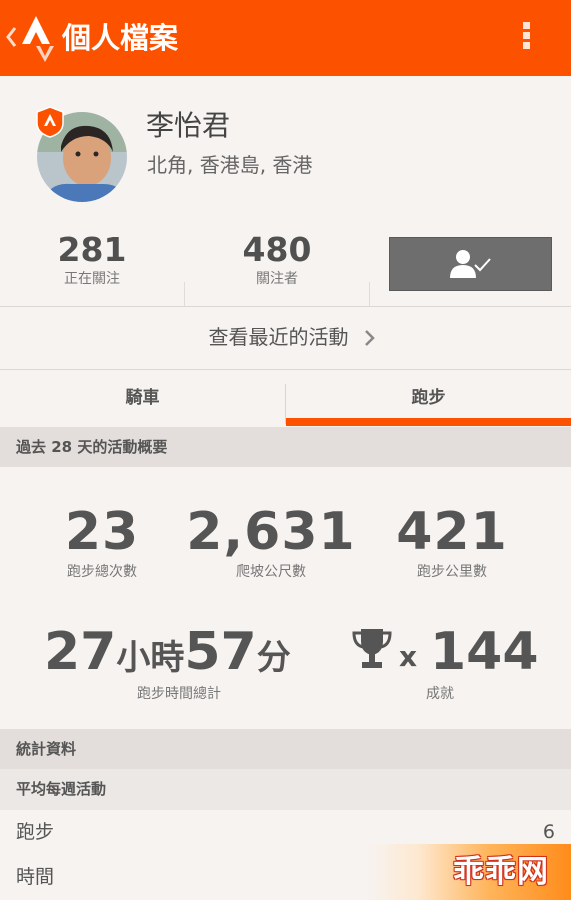 Image resolution: width=571 pixels, height=900 pixels. Describe the element at coordinates (11, 37) in the screenshot. I see `chevron-left-icon` at that location.